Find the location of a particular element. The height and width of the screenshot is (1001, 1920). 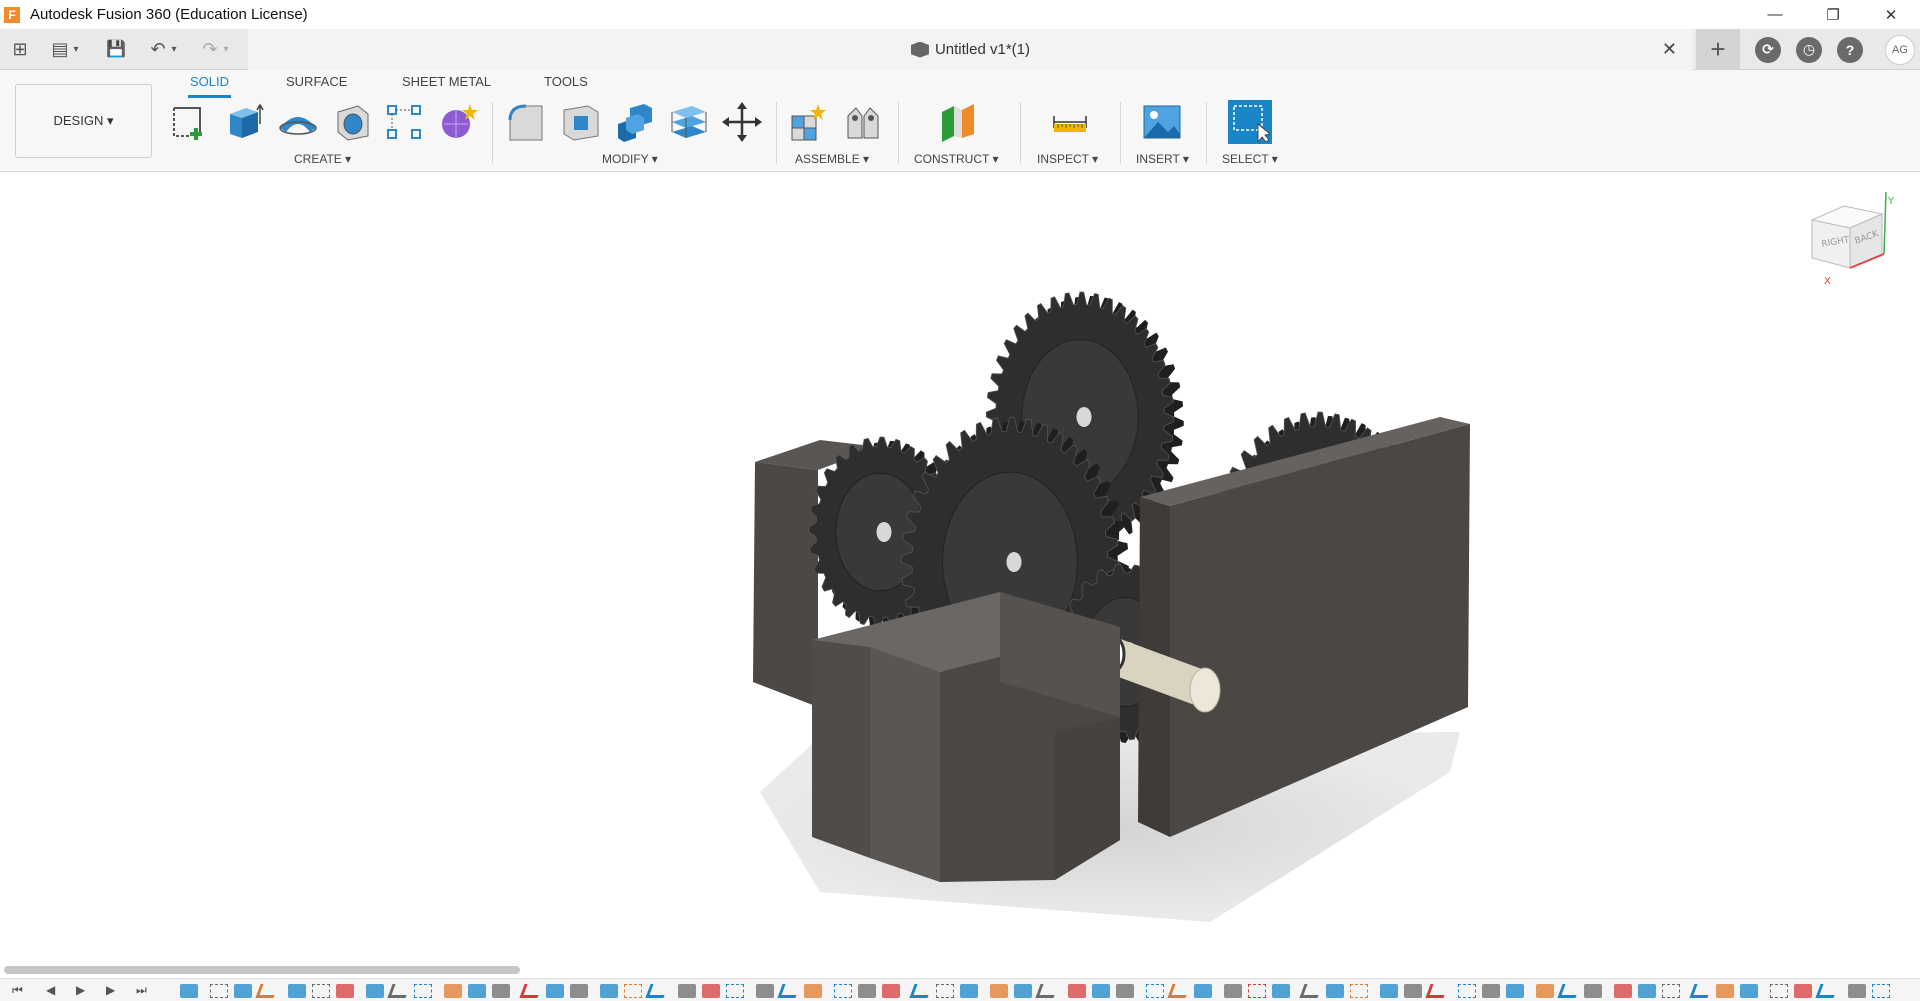

construct-group-label: CONSTRUCT ▾ is located at coordinates (956, 159).